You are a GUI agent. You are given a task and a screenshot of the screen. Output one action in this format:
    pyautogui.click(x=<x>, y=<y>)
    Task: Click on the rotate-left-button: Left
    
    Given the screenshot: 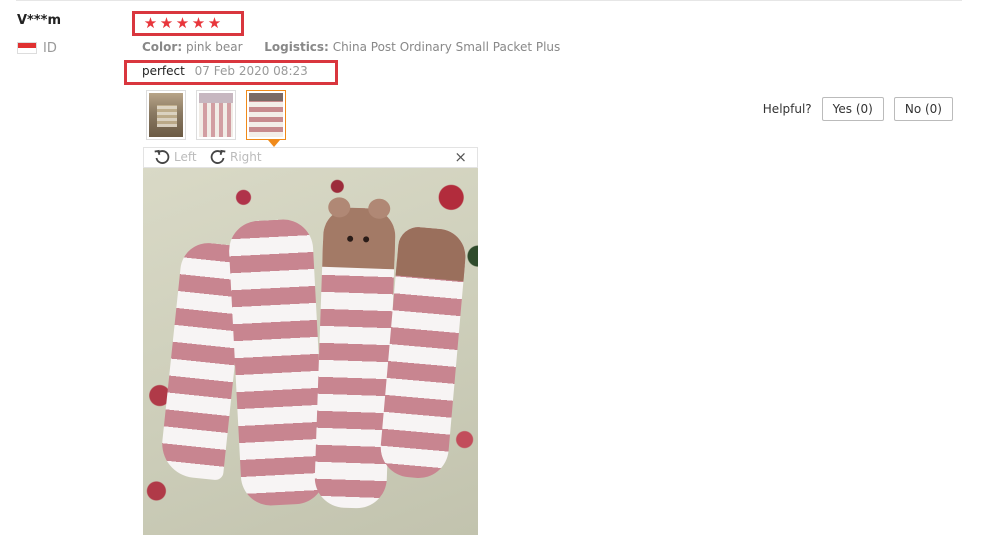 What is the action you would take?
    pyautogui.click(x=175, y=157)
    